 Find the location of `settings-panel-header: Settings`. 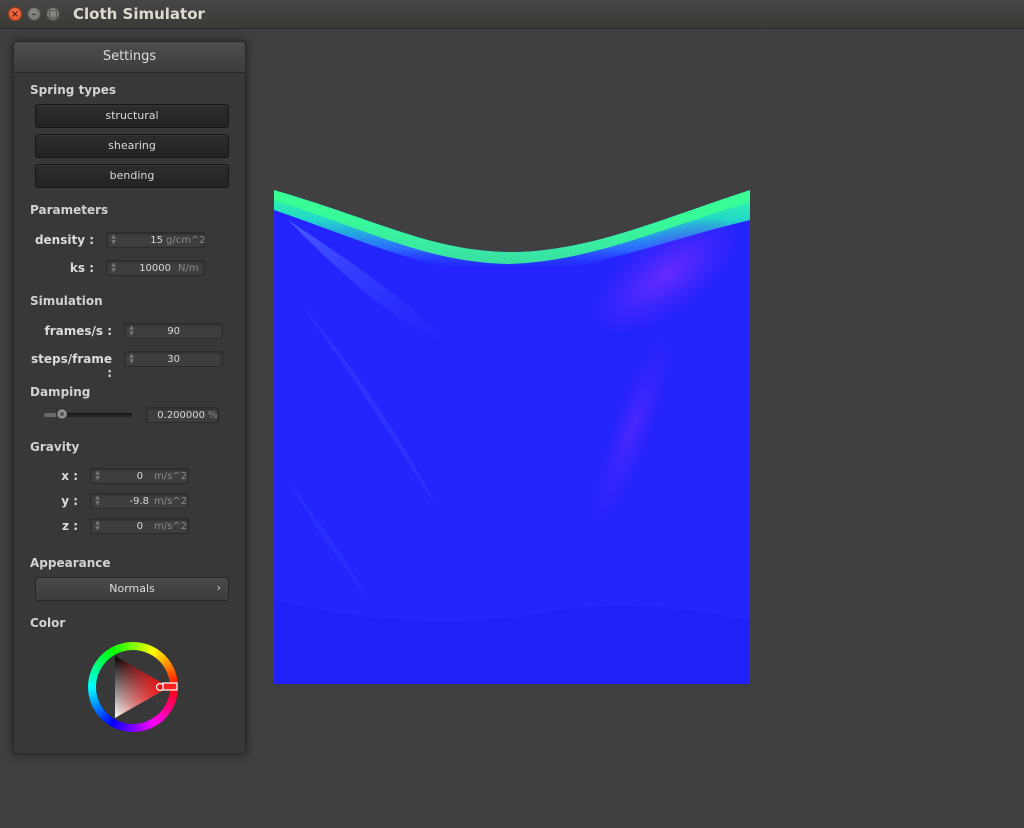

settings-panel-header: Settings is located at coordinates (129, 57).